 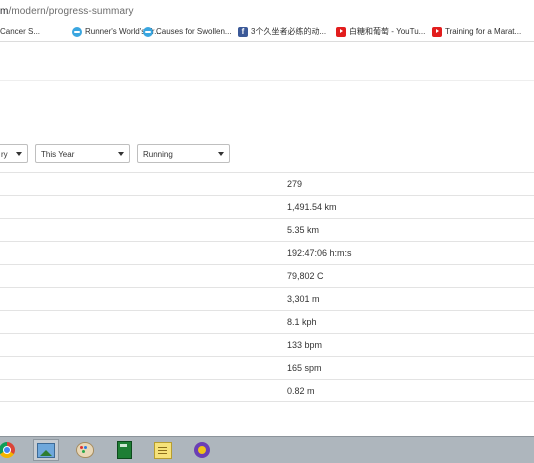 What do you see at coordinates (71, 11) in the screenshot?
I see `url-path: /modern/progress-summary` at bounding box center [71, 11].